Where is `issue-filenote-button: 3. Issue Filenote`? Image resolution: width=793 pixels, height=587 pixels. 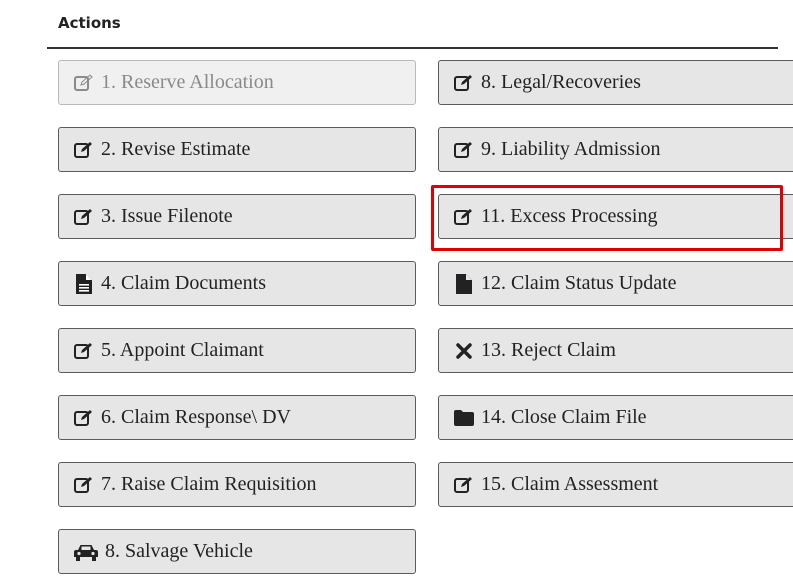
issue-filenote-button: 3. Issue Filenote is located at coordinates (237, 216).